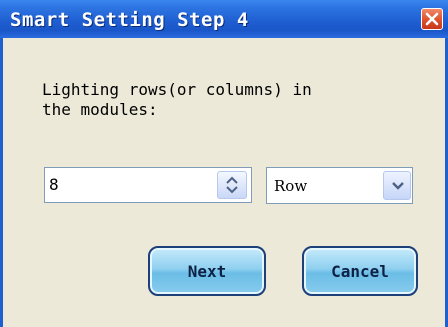  What do you see at coordinates (54, 184) in the screenshot?
I see `rows-count-value: 8` at bounding box center [54, 184].